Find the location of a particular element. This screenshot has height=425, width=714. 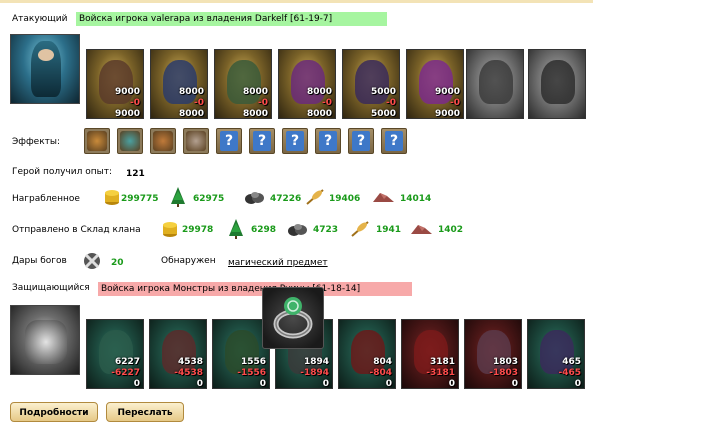

defender-label: Защищающийся is located at coordinates (51, 288).